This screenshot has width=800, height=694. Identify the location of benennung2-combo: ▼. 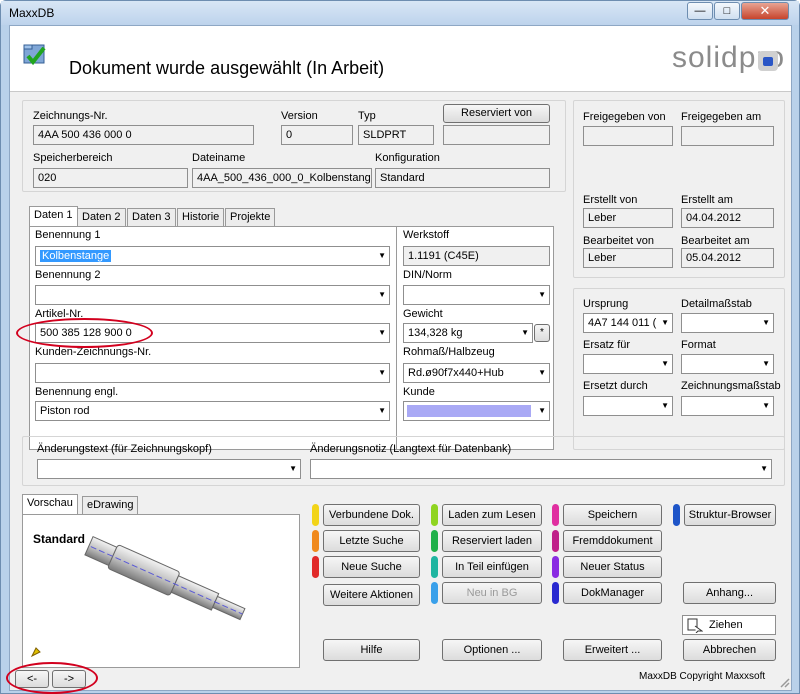
(212, 295).